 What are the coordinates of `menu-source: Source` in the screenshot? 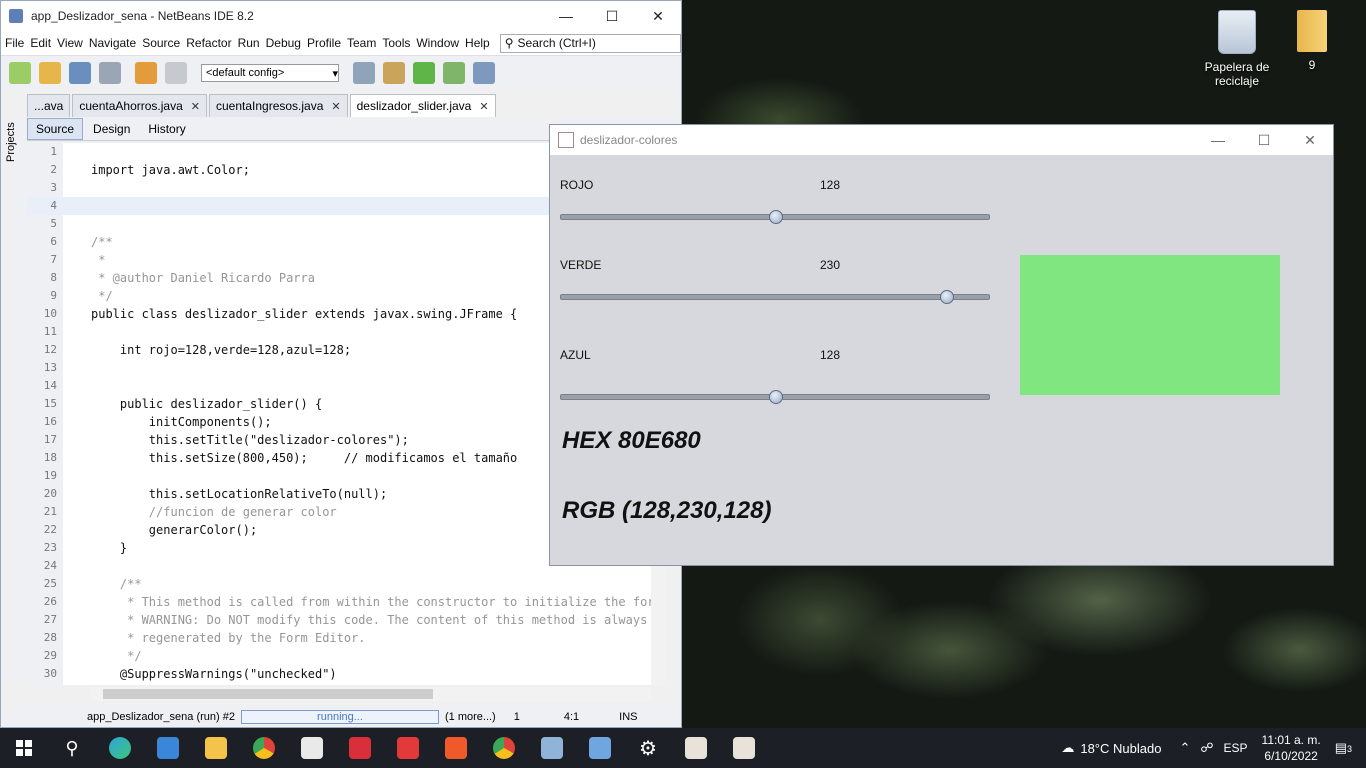 It's located at (161, 43).